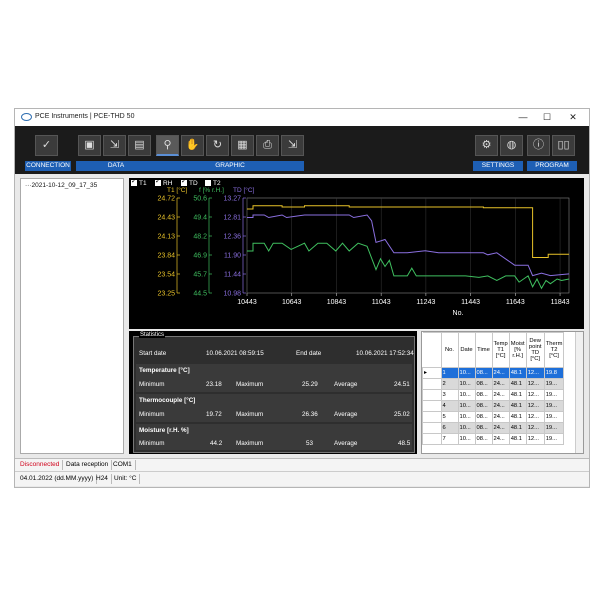  Describe the element at coordinates (535, 350) in the screenshot. I see `col-header-dewpoint: Dew point TD [°C]` at that location.